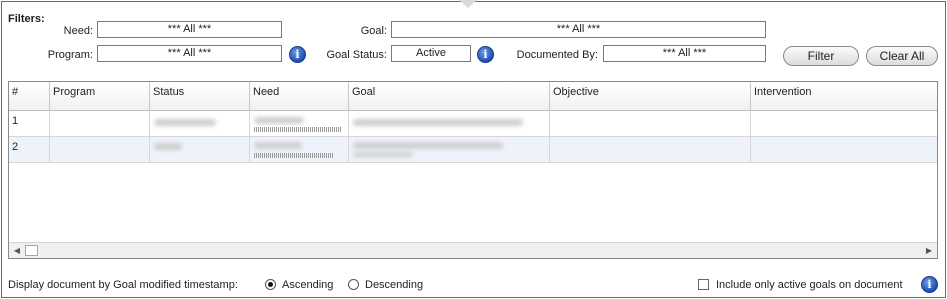 The width and height of the screenshot is (947, 299). I want to click on column-header-program: Program, so click(100, 96).